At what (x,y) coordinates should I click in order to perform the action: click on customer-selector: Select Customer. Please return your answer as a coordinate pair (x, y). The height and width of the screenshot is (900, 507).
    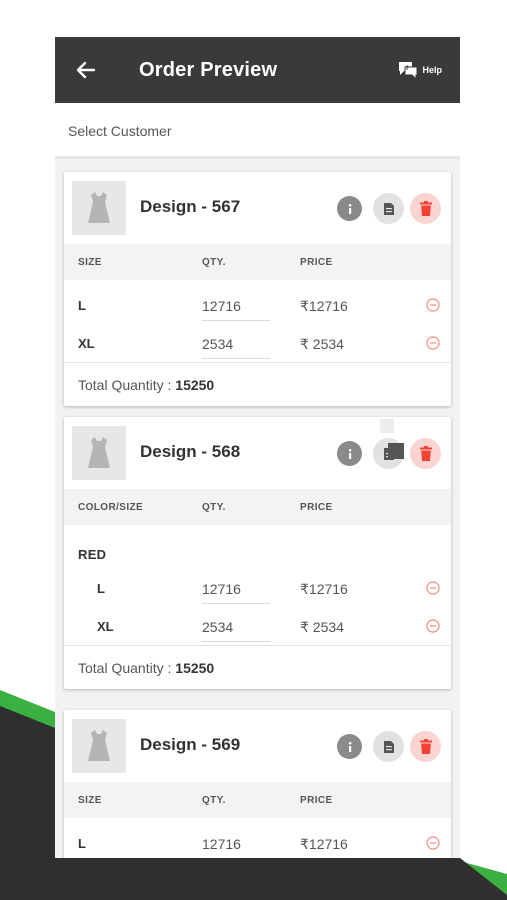
    Looking at the image, I should click on (257, 131).